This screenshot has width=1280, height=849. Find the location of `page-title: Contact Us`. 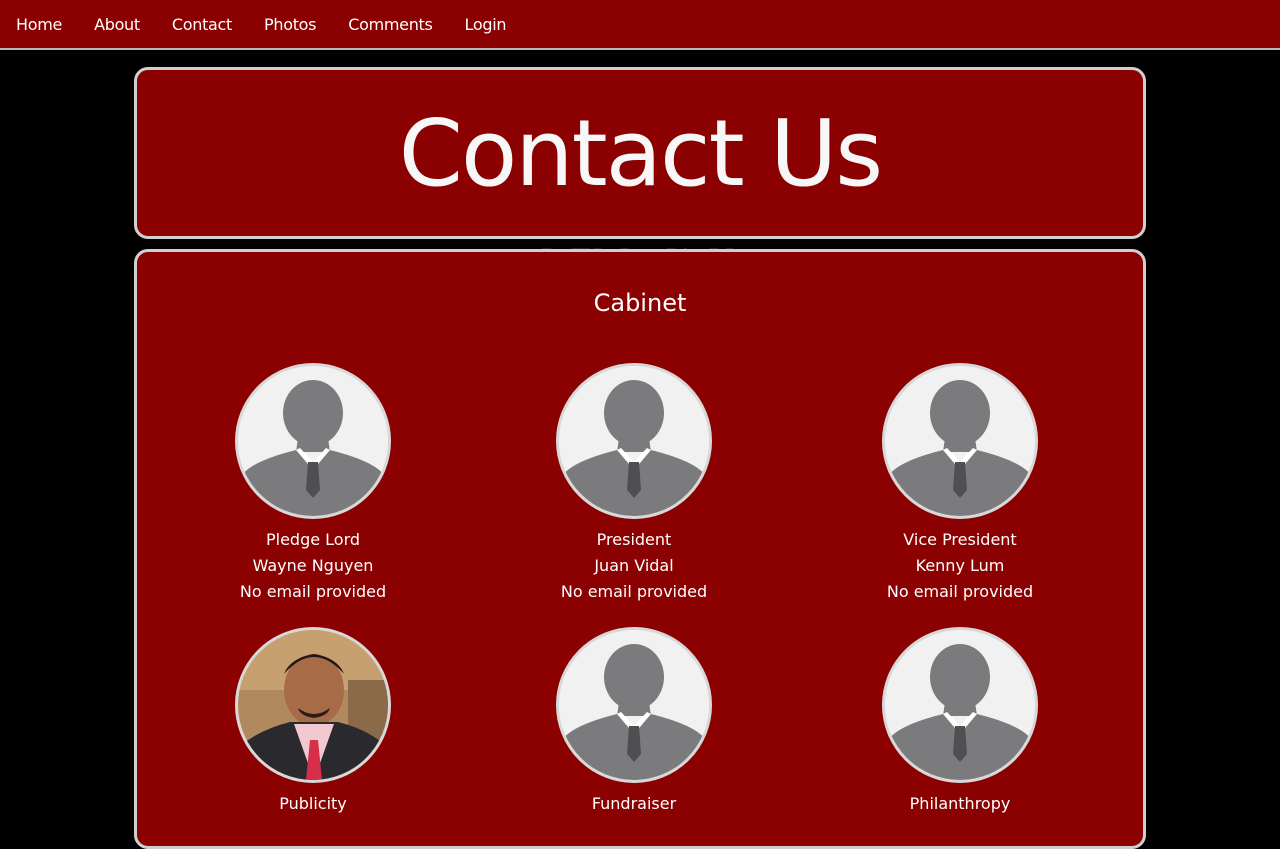

page-title: Contact Us is located at coordinates (640, 153).